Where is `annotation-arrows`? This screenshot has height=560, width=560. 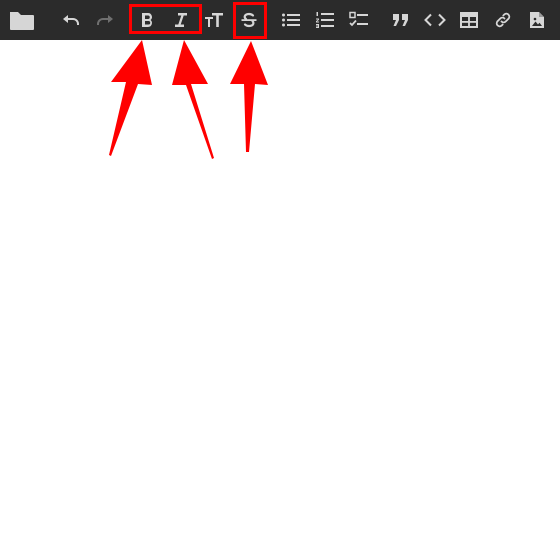 annotation-arrows is located at coordinates (188, 99).